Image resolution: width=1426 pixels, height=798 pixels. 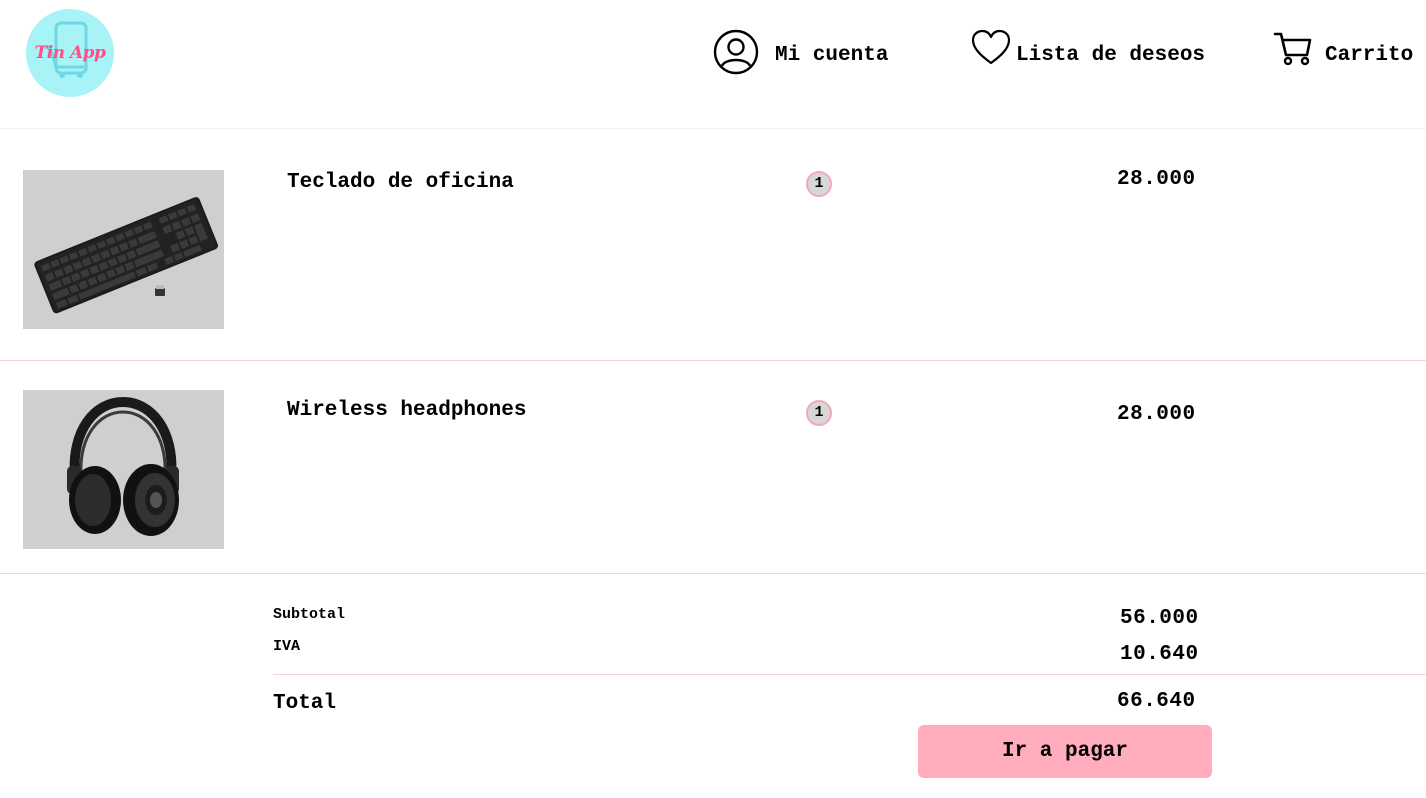 I want to click on item-name: Wireless headphones, so click(x=406, y=410).